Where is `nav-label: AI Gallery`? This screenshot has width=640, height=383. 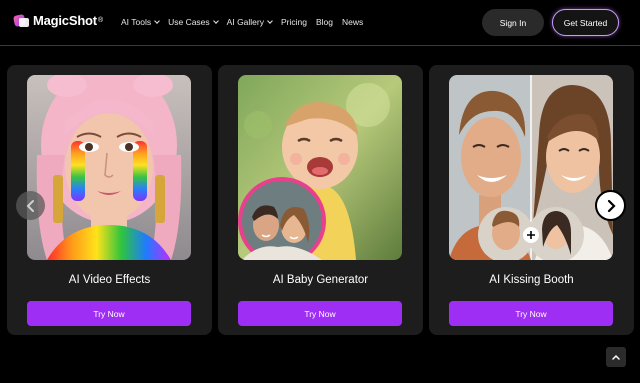 nav-label: AI Gallery is located at coordinates (245, 22).